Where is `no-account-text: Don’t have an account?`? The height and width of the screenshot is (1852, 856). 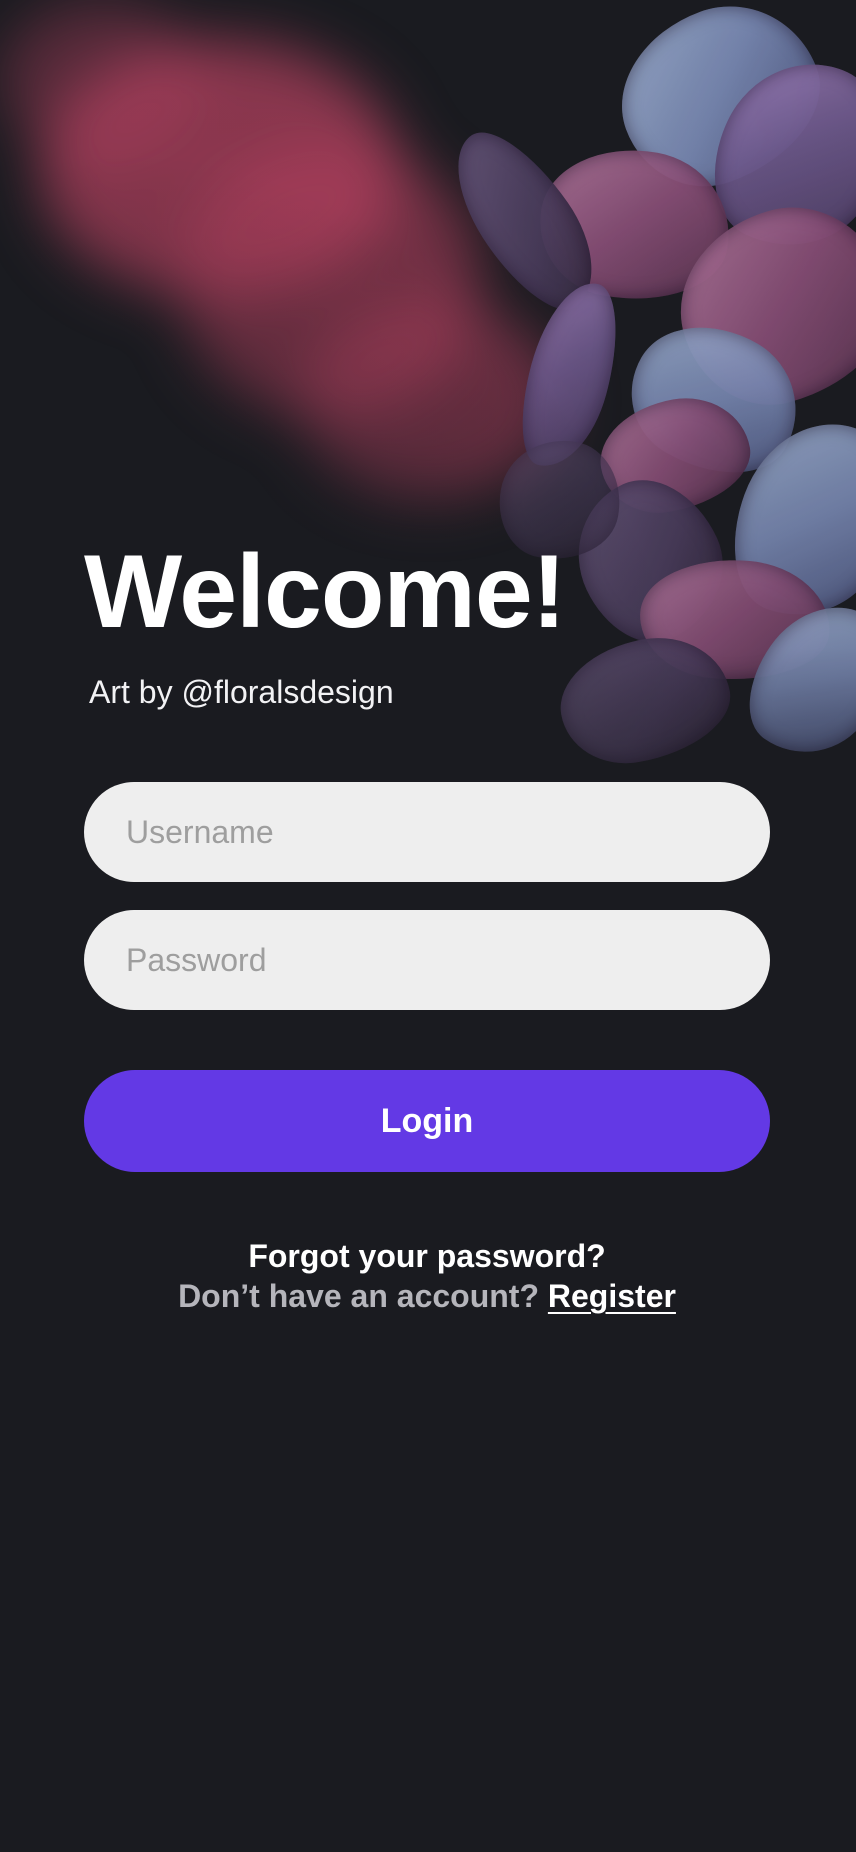
no-account-text: Don’t have an account? is located at coordinates (358, 1296).